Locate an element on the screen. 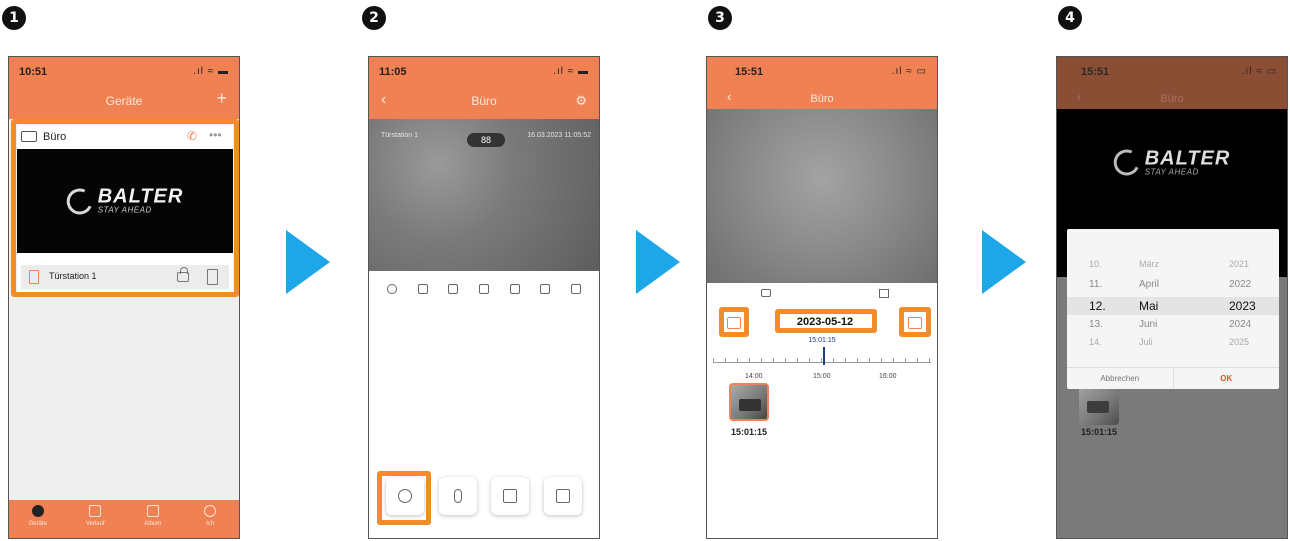  picker-footer: Abbrechen OK is located at coordinates (1173, 378).